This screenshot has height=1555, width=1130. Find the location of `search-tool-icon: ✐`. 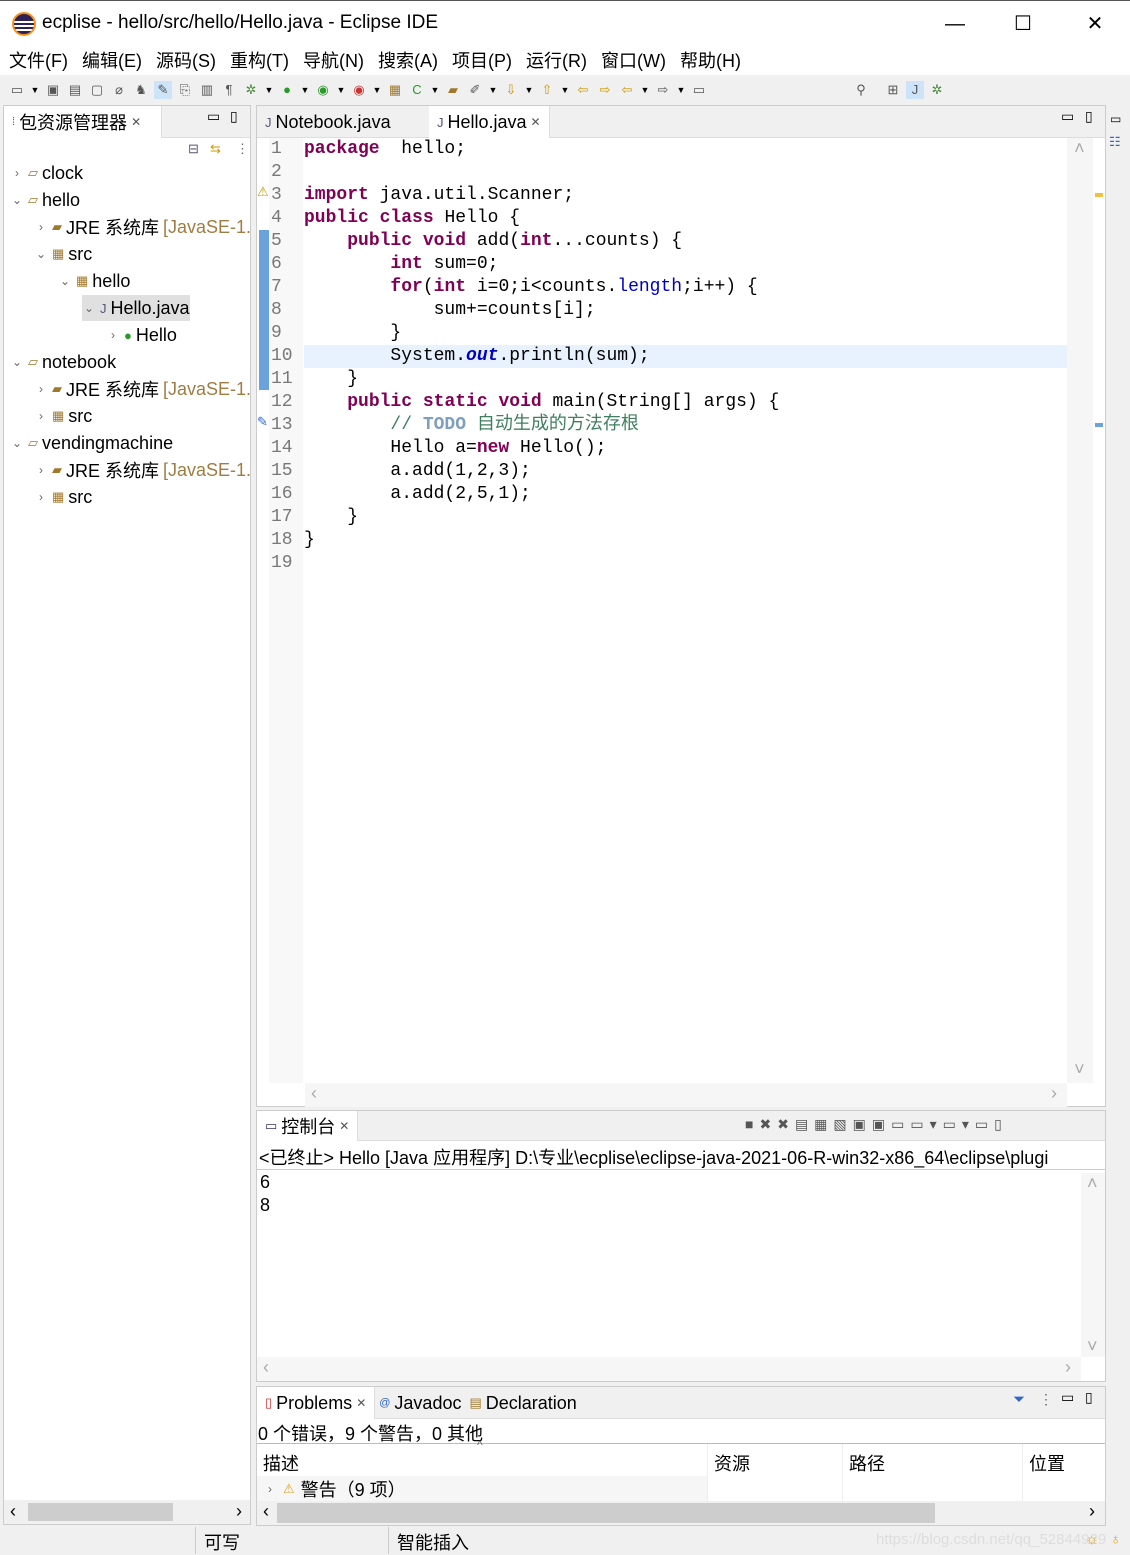

search-tool-icon: ✐ is located at coordinates (475, 90).